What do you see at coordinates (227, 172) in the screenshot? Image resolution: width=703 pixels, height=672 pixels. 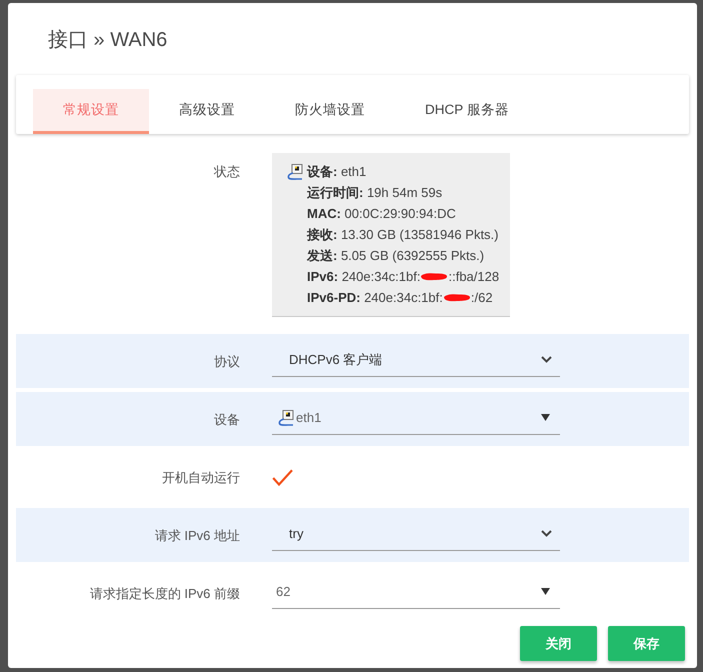 I see `field-label: 状态` at bounding box center [227, 172].